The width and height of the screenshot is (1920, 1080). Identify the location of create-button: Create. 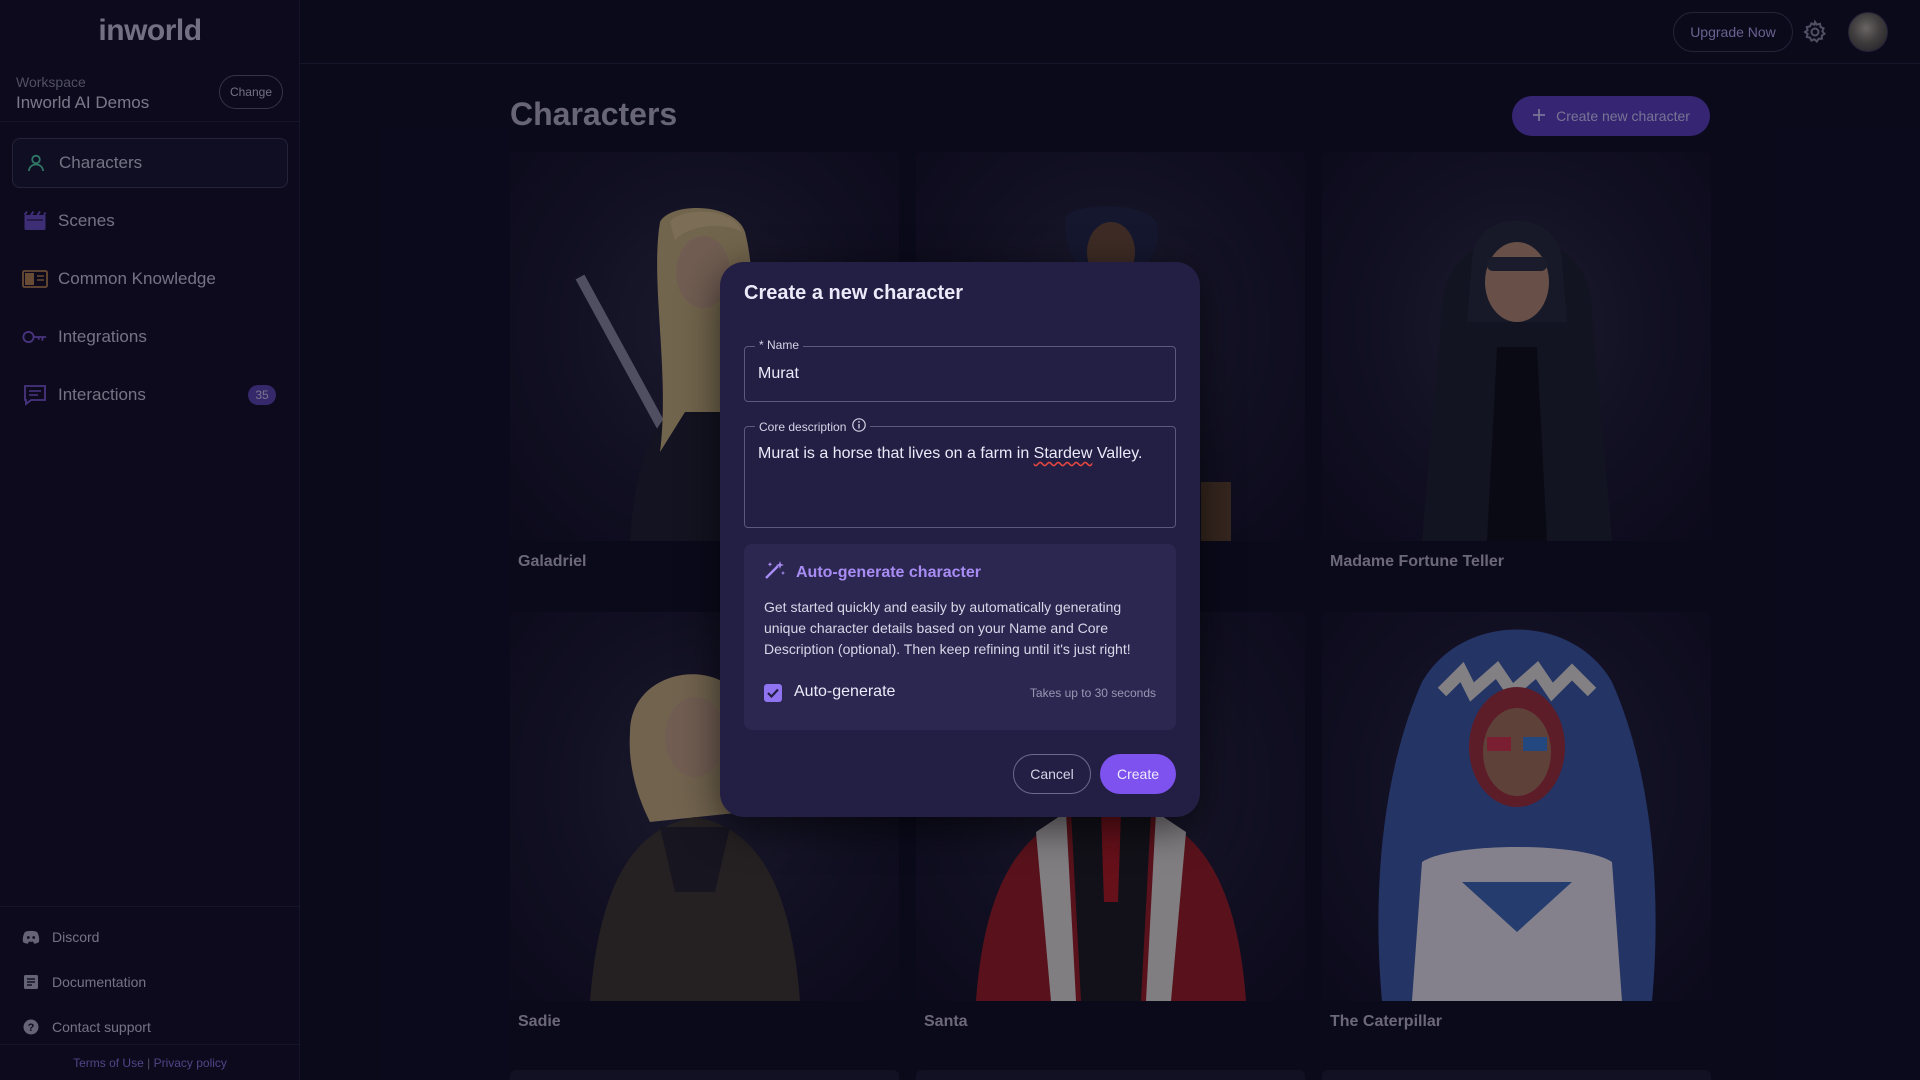
(1138, 774).